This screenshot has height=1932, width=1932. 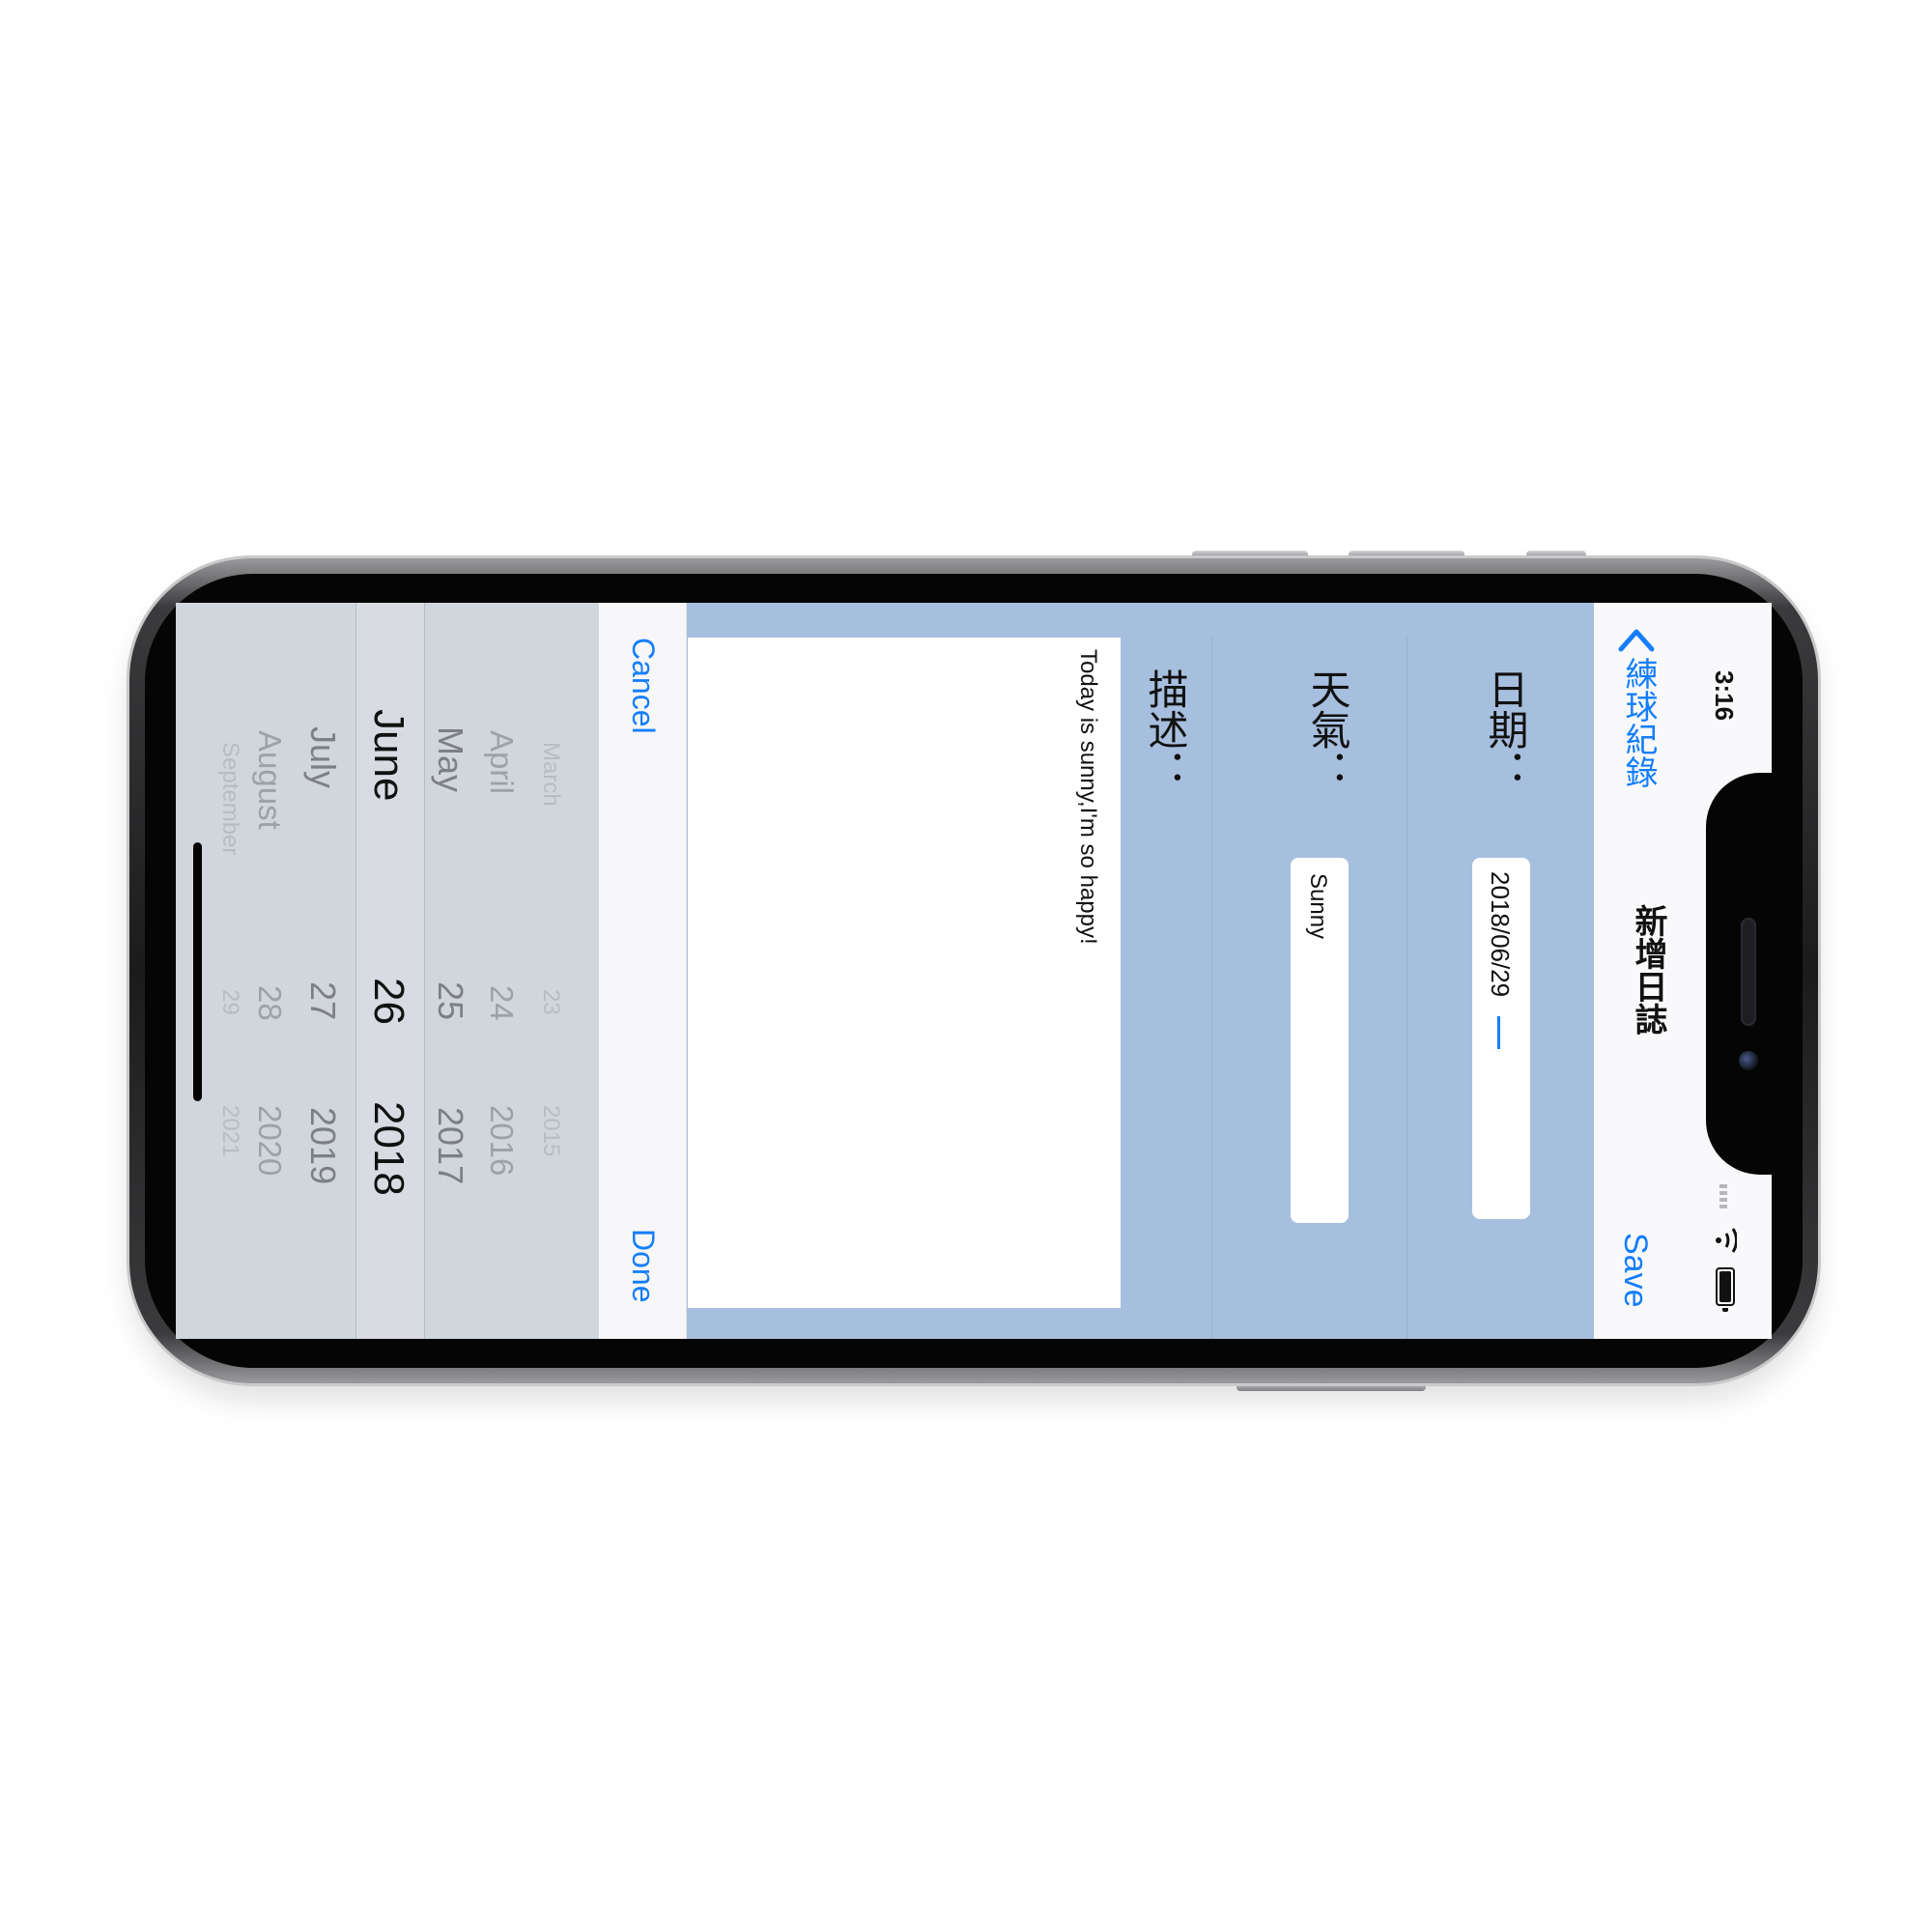 I want to click on weather-field-value: Sunny, so click(x=1318, y=906).